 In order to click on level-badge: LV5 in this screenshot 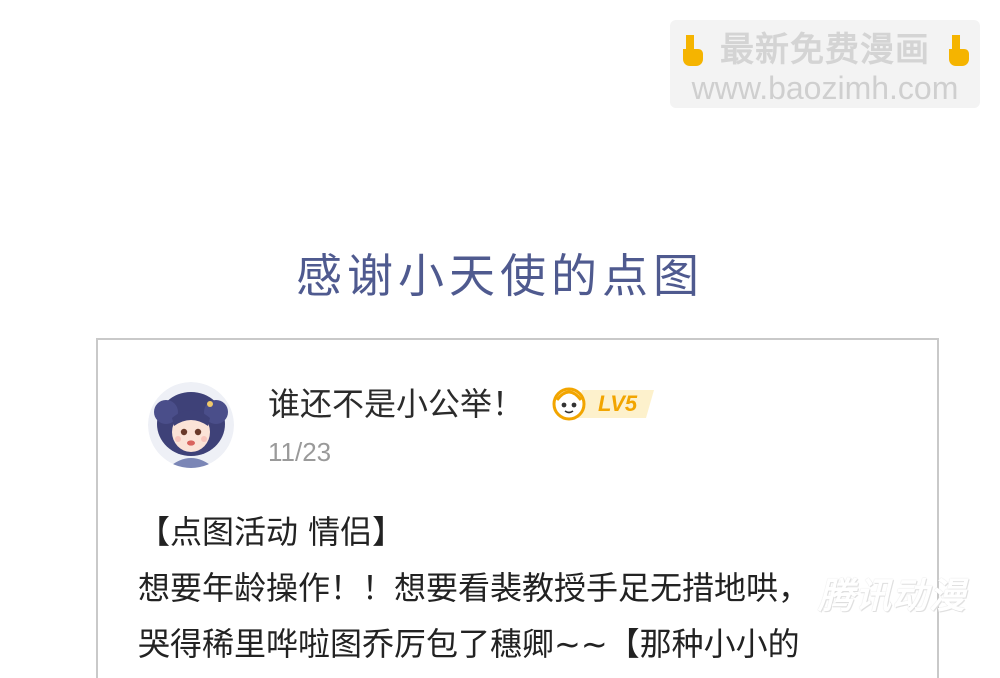, I will do `click(604, 404)`.